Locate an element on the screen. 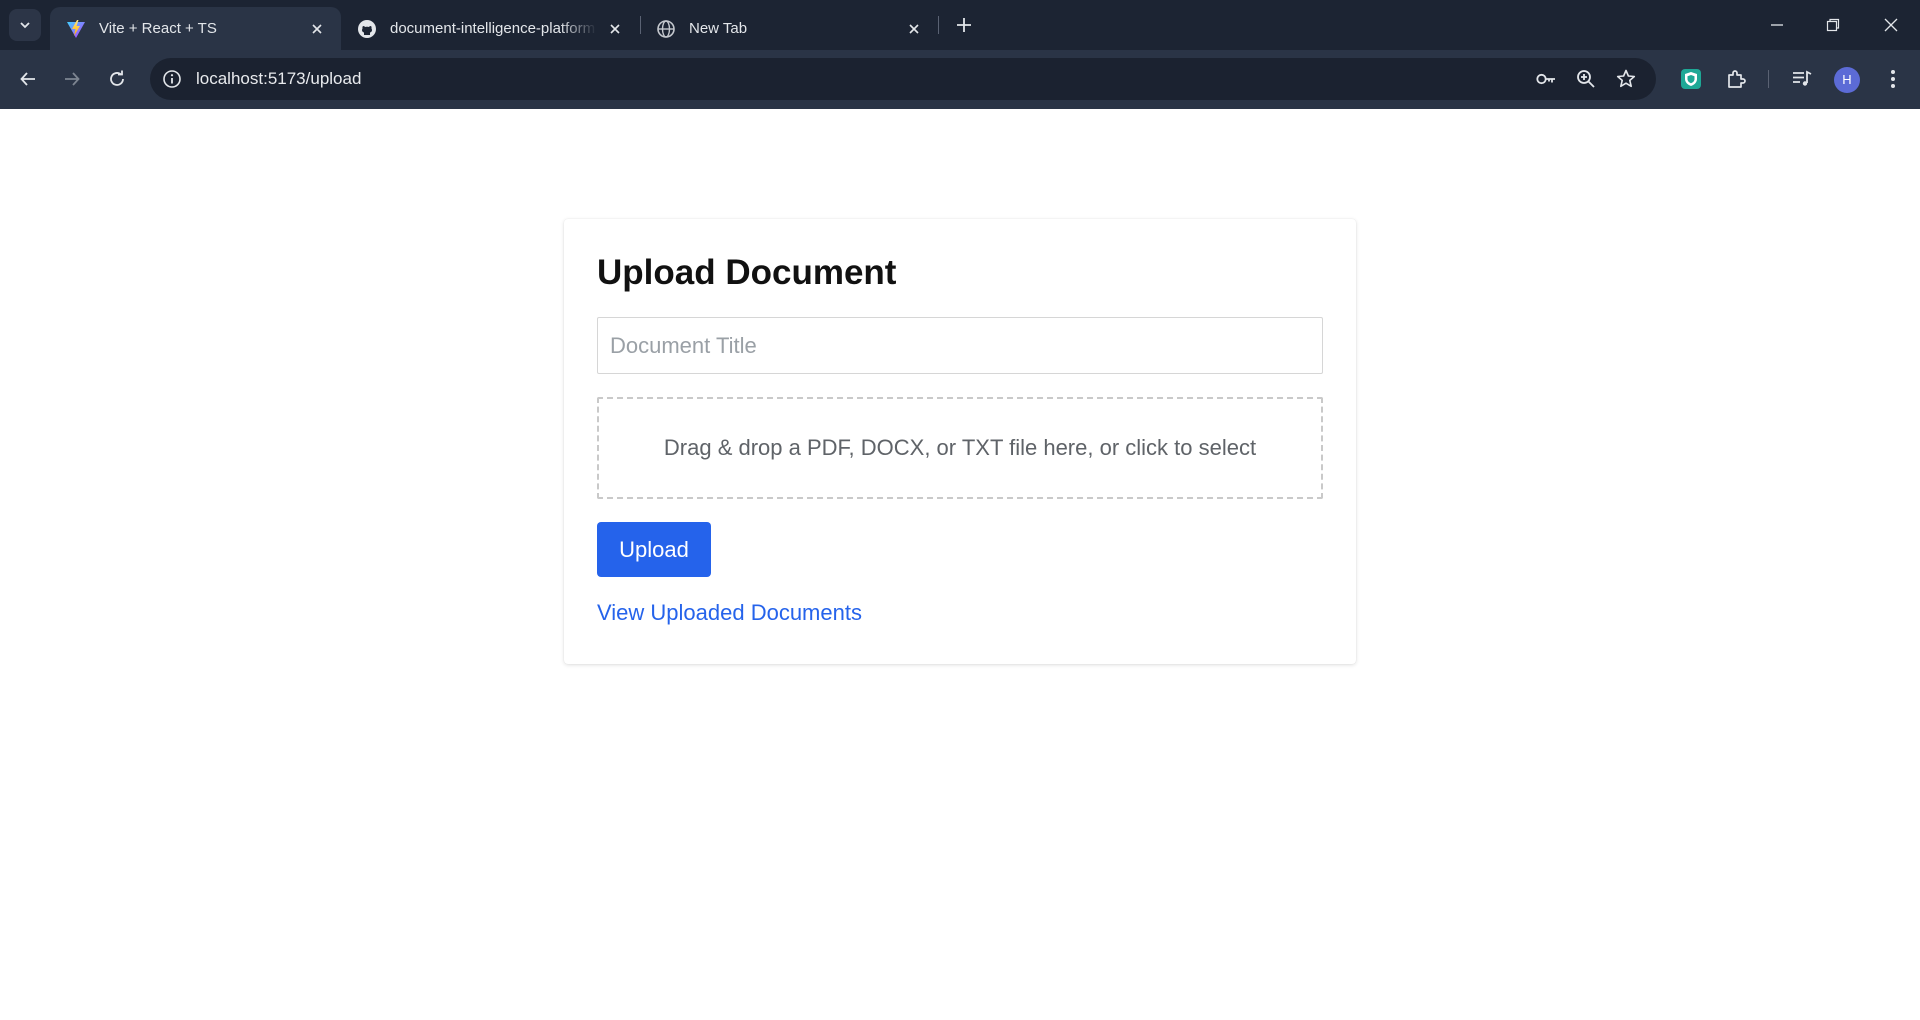 This screenshot has width=1920, height=1020. tab-search-button is located at coordinates (25, 25).